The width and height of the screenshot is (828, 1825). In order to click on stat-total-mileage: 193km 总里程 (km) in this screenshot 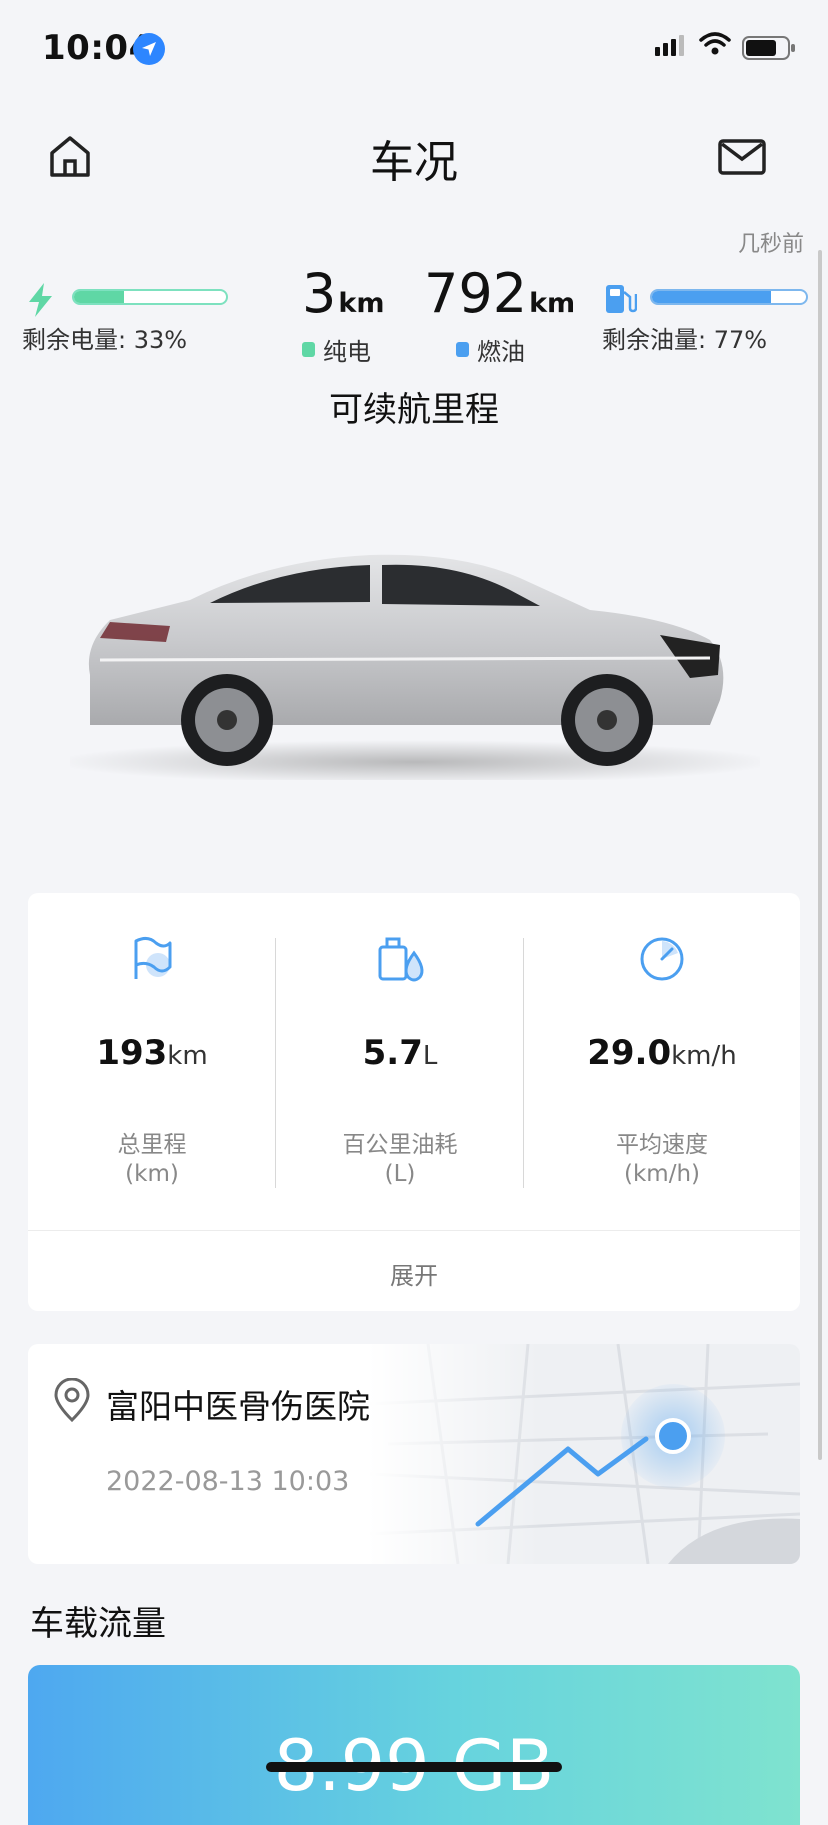, I will do `click(152, 1063)`.